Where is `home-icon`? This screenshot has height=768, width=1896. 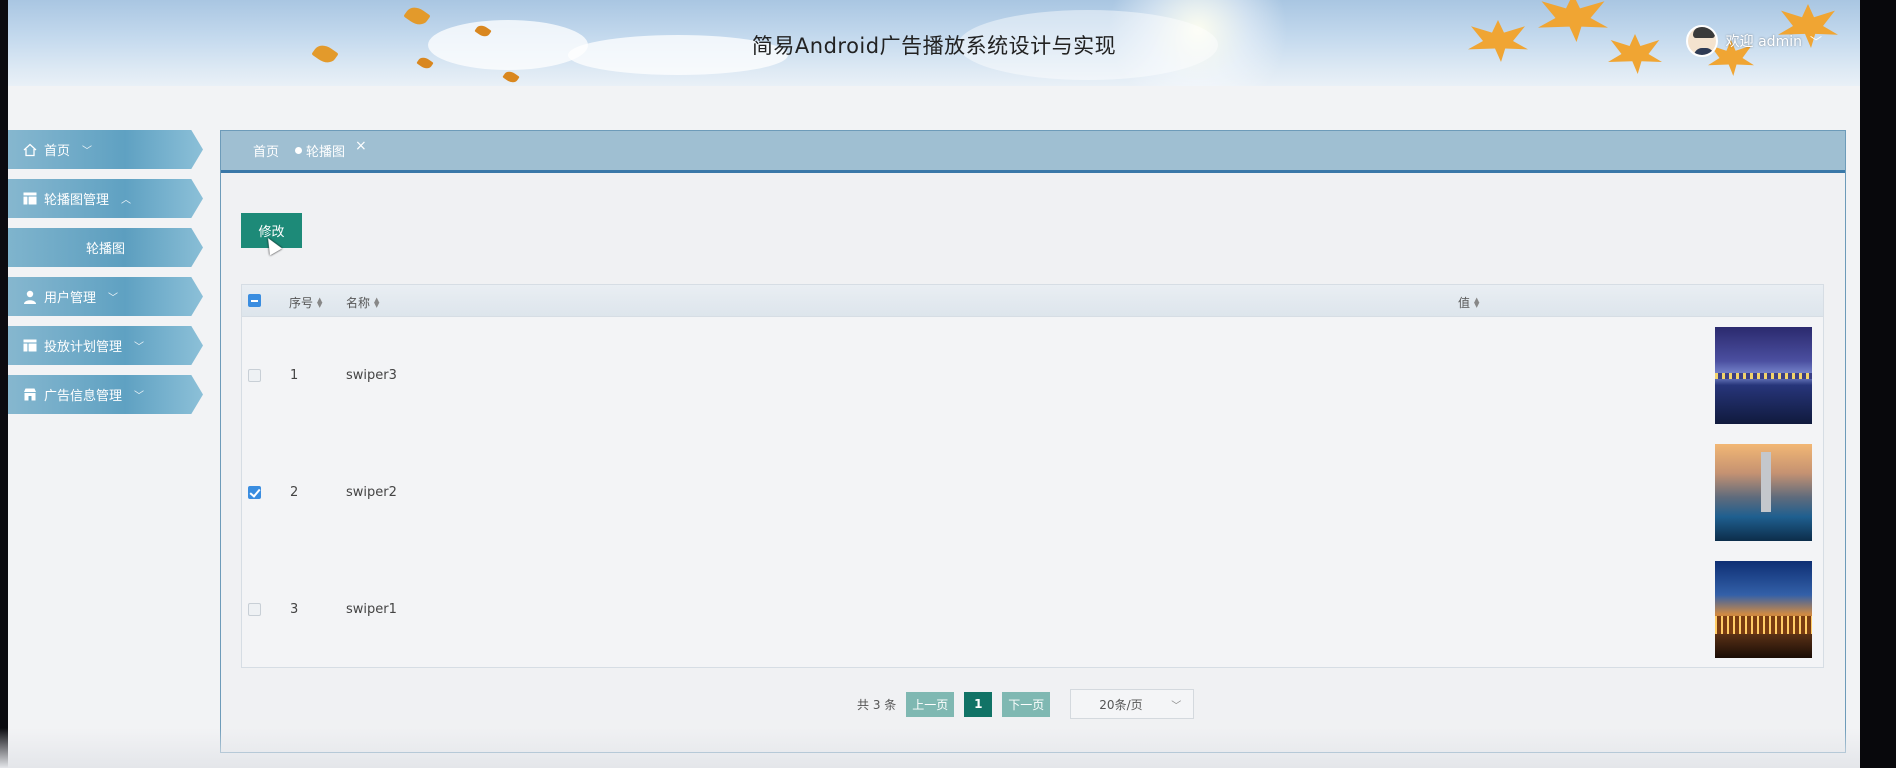
home-icon is located at coordinates (30, 150).